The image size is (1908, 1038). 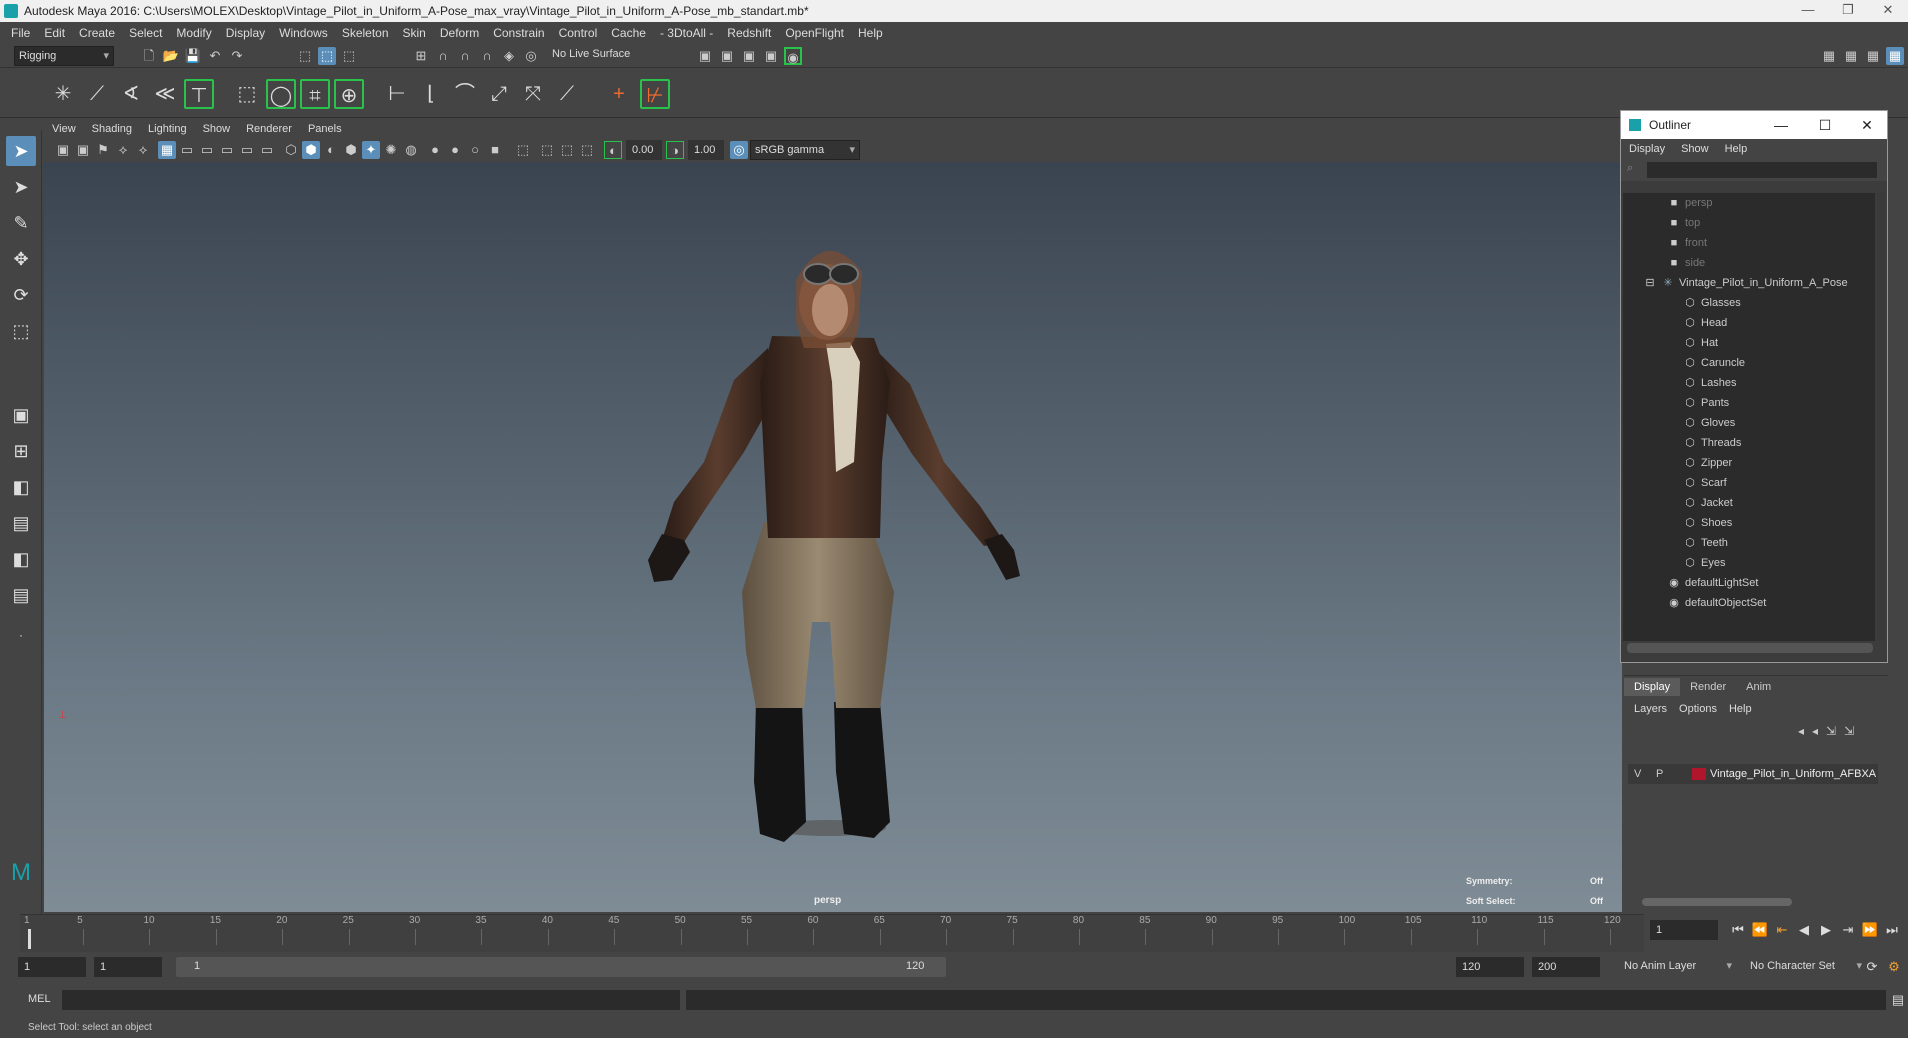 I want to click on layer-menu-layers: Layers, so click(x=1650, y=709).